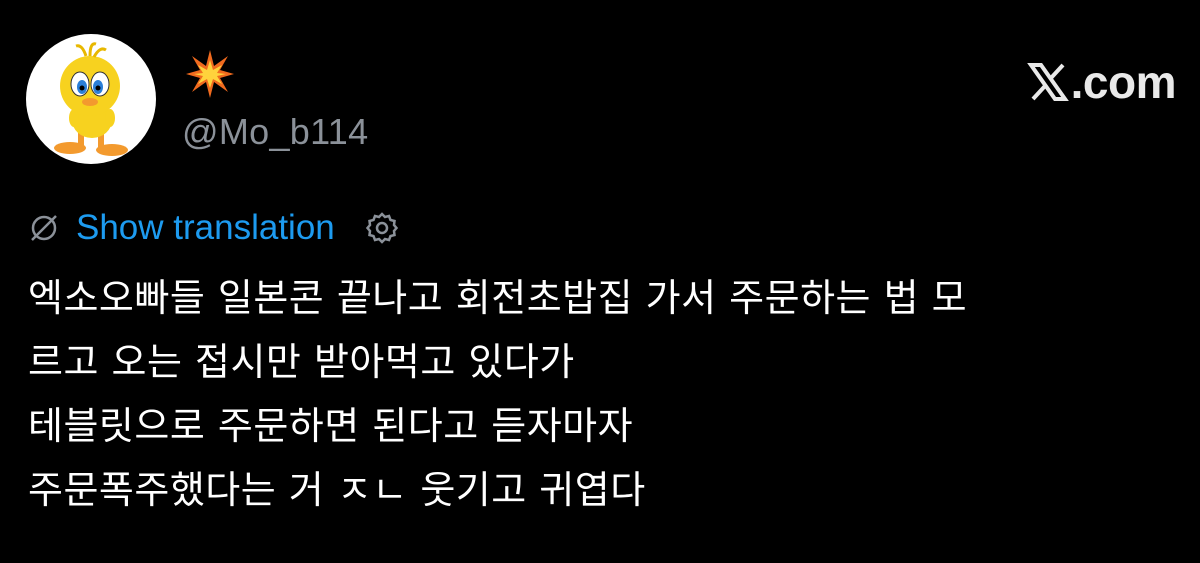 This screenshot has width=1200, height=563. What do you see at coordinates (337, 490) in the screenshot?
I see `post-text-line: 주문폭주했다는 거 ㅈㄴ 웃기고 귀엽다` at bounding box center [337, 490].